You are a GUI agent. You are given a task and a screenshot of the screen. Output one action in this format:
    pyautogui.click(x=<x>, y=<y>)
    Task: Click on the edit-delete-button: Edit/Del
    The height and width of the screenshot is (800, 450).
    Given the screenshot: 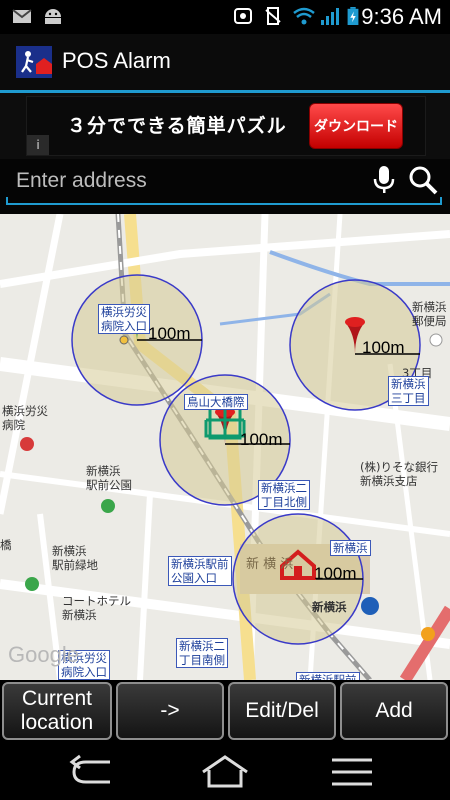 What is the action you would take?
    pyautogui.click(x=282, y=711)
    